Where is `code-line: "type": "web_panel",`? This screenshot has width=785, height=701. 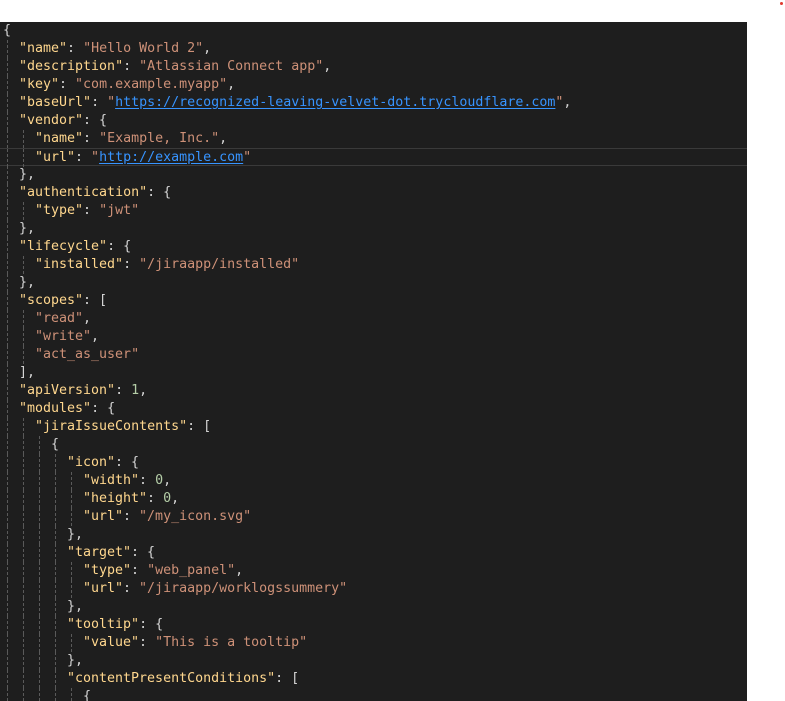
code-line: "type": "web_panel", is located at coordinates (373, 571).